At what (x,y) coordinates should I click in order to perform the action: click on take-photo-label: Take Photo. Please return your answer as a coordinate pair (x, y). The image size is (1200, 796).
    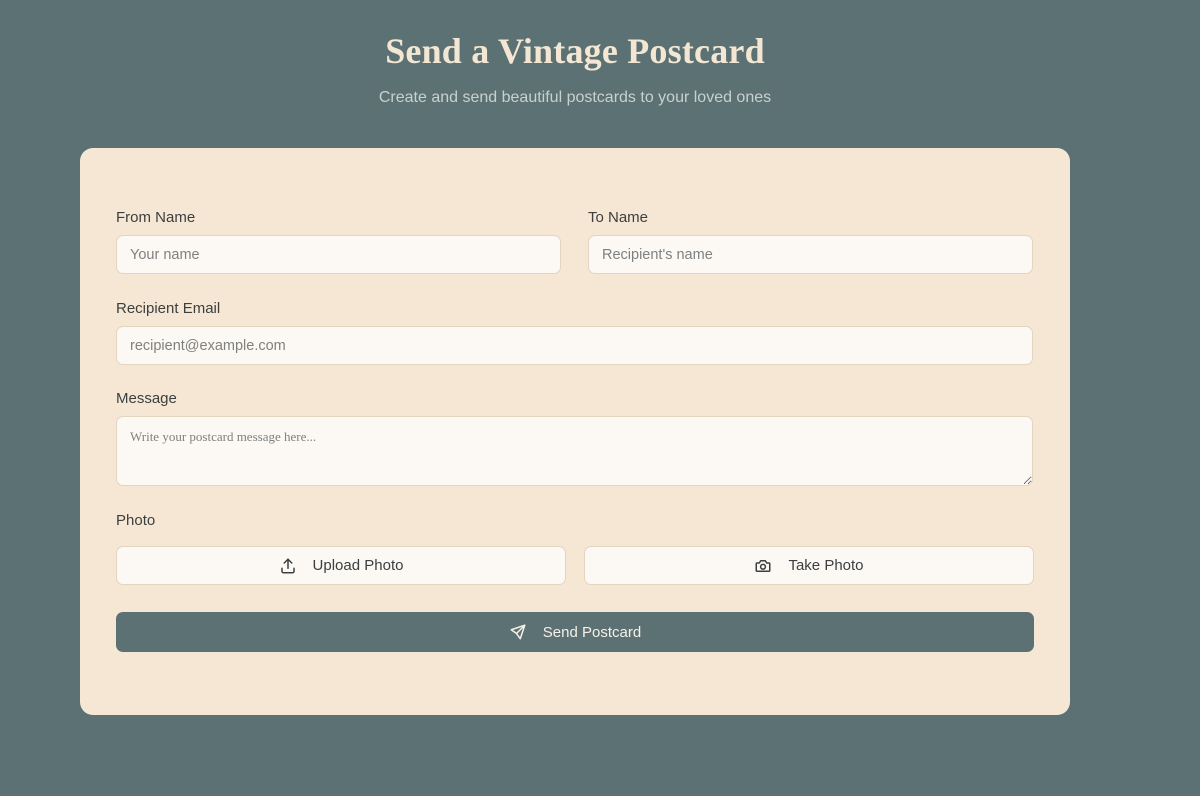
    Looking at the image, I should click on (826, 565).